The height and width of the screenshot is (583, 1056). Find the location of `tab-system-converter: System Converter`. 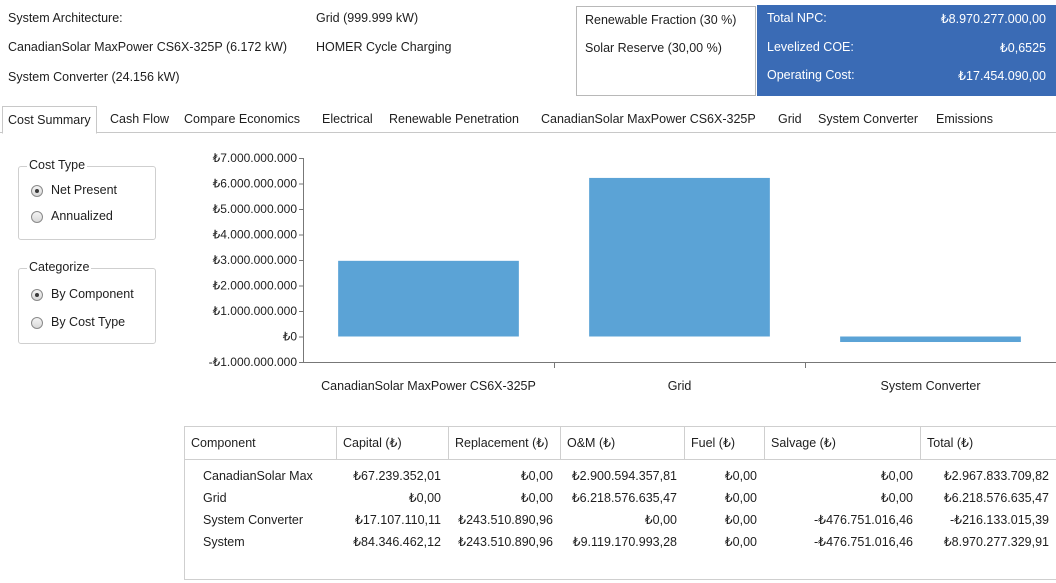

tab-system-converter: System Converter is located at coordinates (868, 119).